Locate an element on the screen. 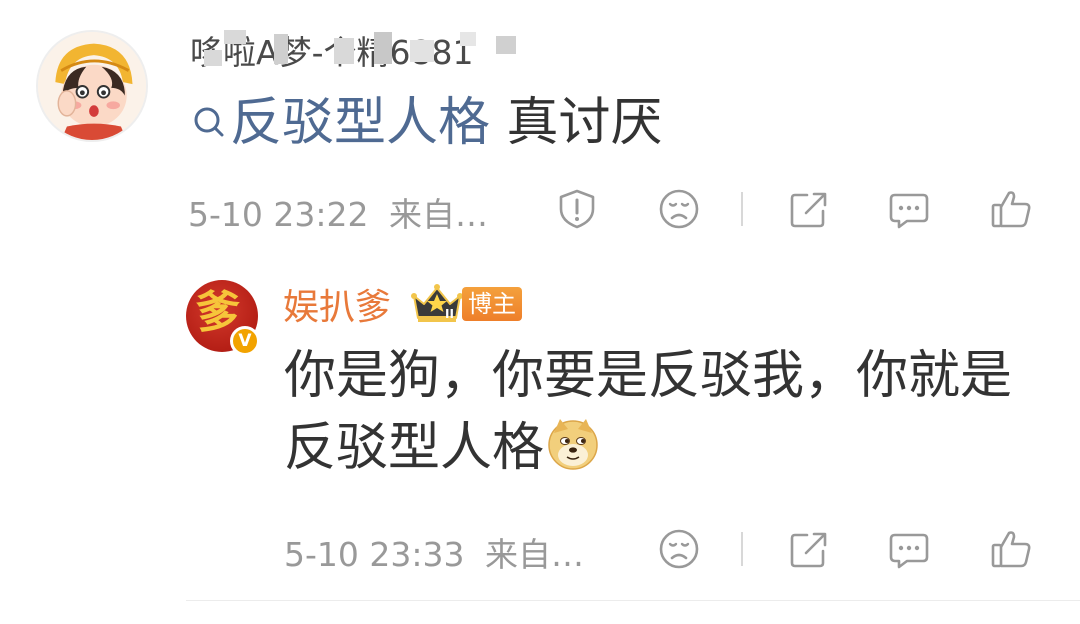 Image resolution: width=1080 pixels, height=624 pixels. blogger-badge: 博主 is located at coordinates (492, 304).